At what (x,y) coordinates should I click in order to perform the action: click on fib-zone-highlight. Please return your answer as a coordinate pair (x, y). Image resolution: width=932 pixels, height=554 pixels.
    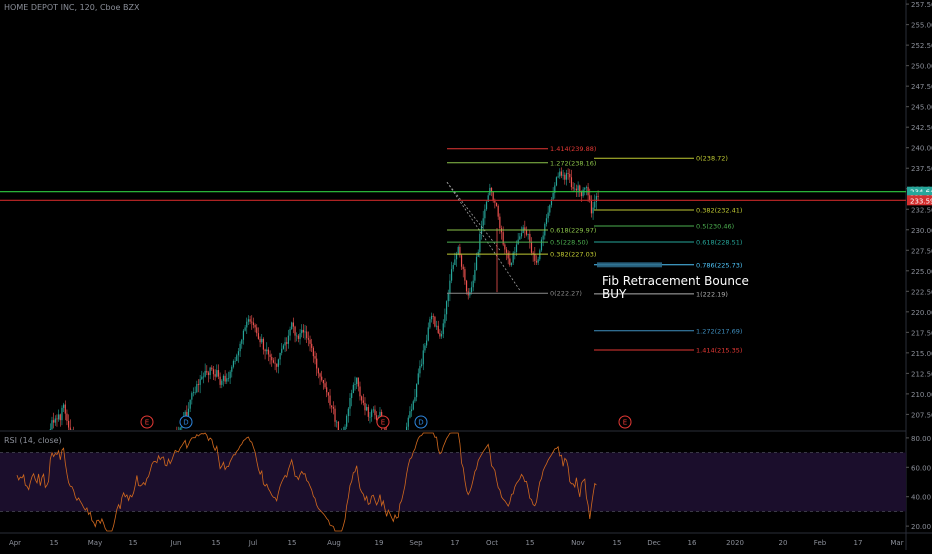
    Looking at the image, I should click on (629, 265).